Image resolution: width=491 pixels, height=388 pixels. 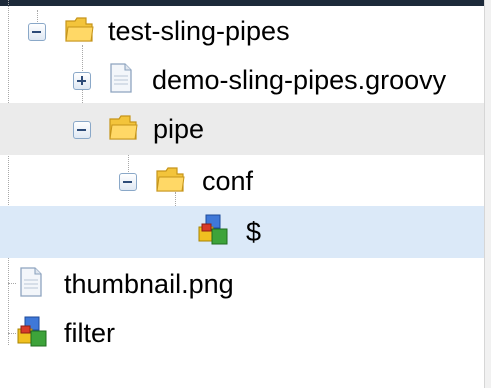 What do you see at coordinates (89, 333) in the screenshot?
I see `tree-node-label: filter` at bounding box center [89, 333].